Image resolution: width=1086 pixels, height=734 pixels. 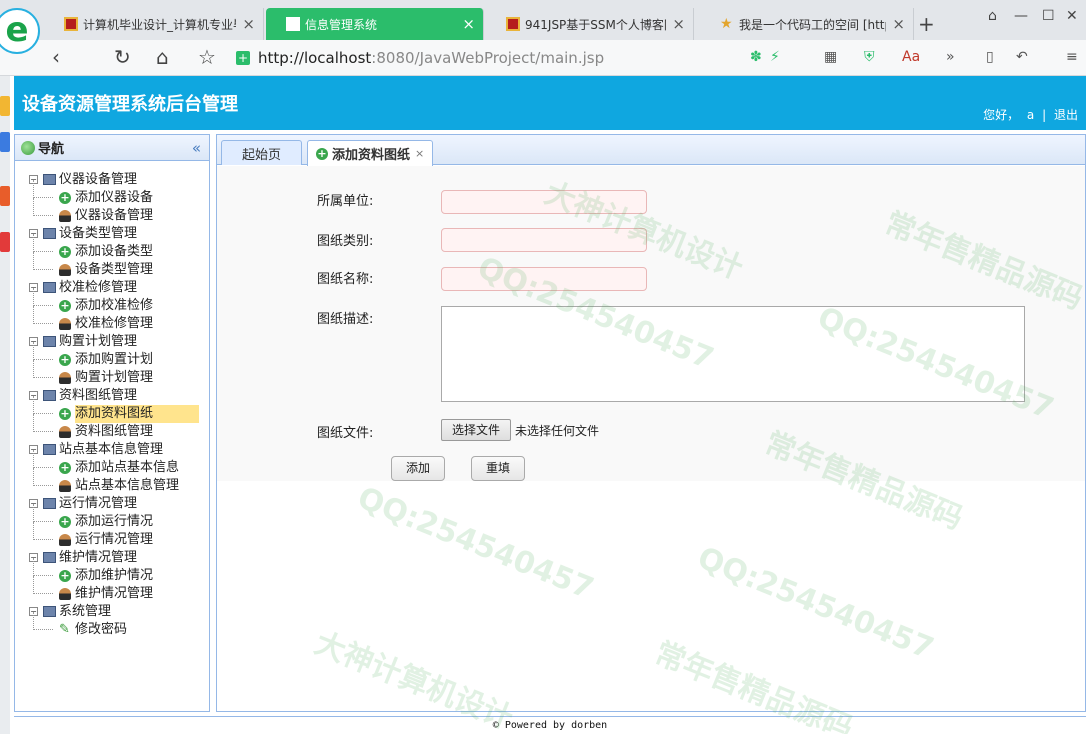 I want to click on security-icon: ⛨, so click(x=869, y=57).